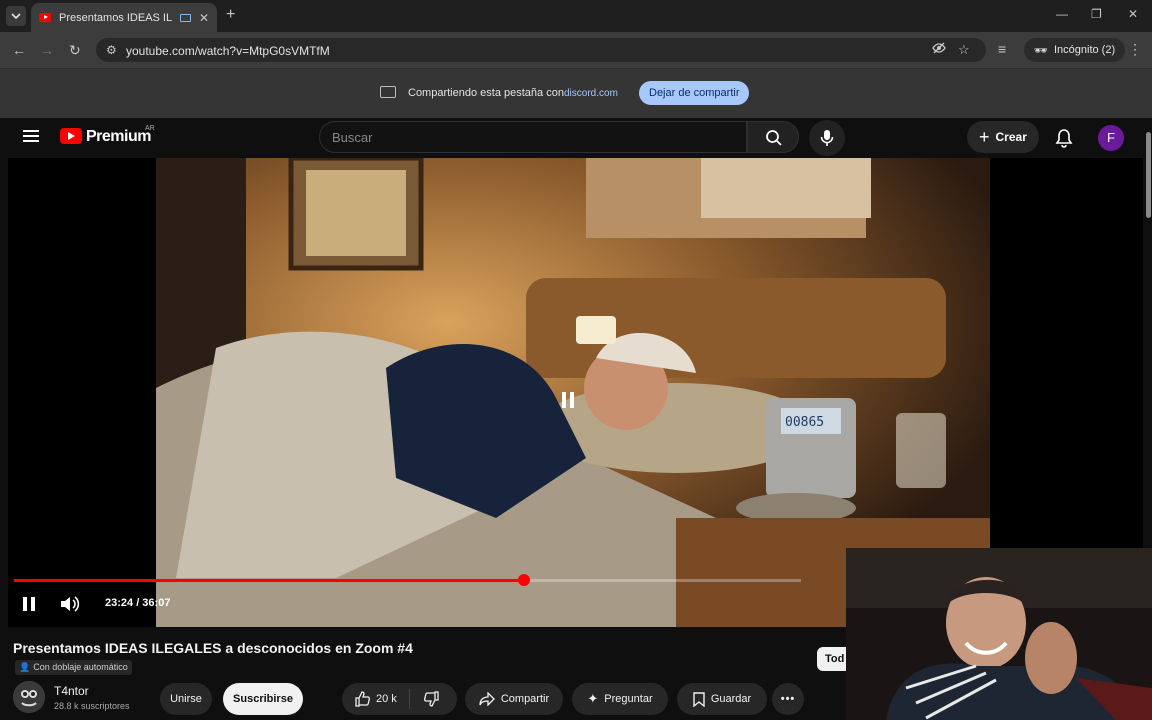 The height and width of the screenshot is (720, 1152). Describe the element at coordinates (1011, 137) in the screenshot. I see `create-label: Crear` at that location.